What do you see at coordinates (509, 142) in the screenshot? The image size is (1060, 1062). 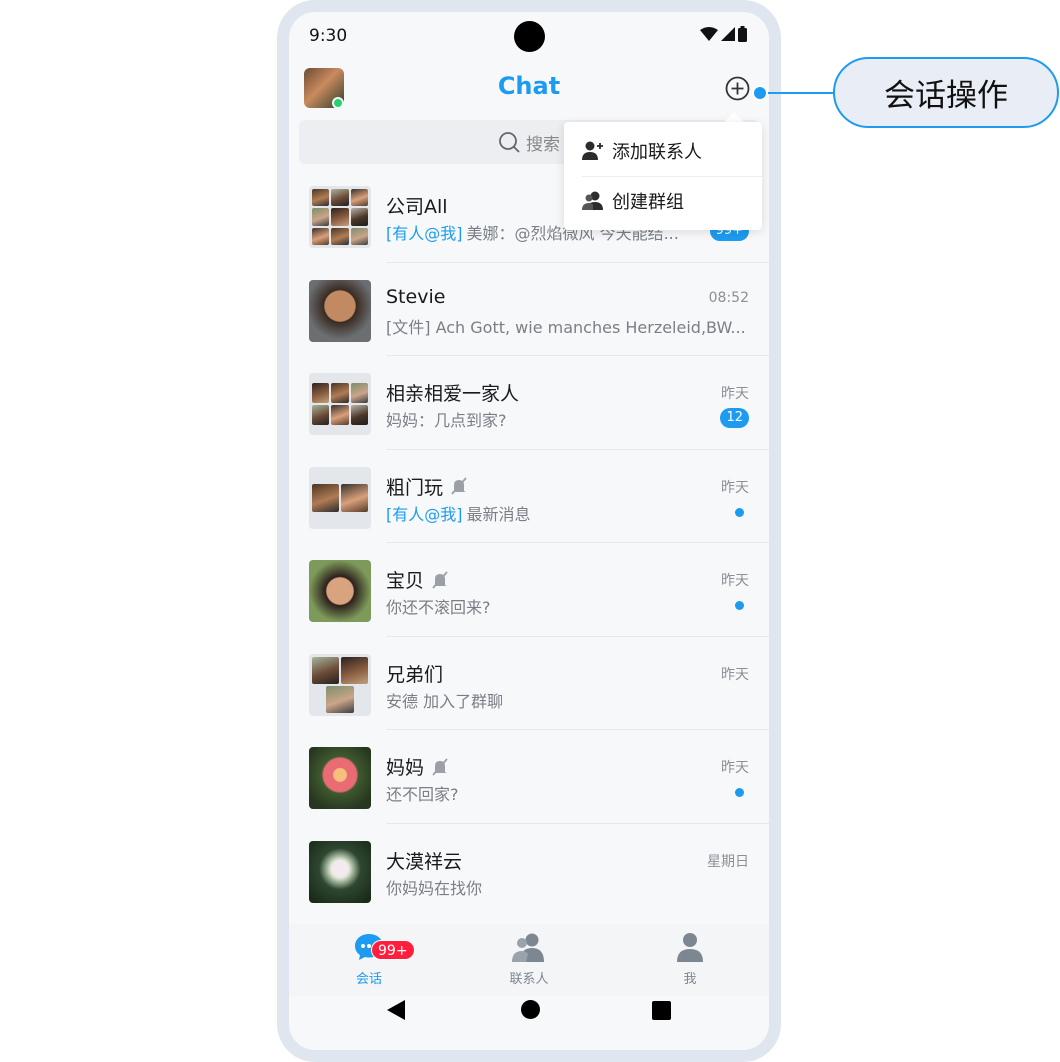 I see `search-icon` at bounding box center [509, 142].